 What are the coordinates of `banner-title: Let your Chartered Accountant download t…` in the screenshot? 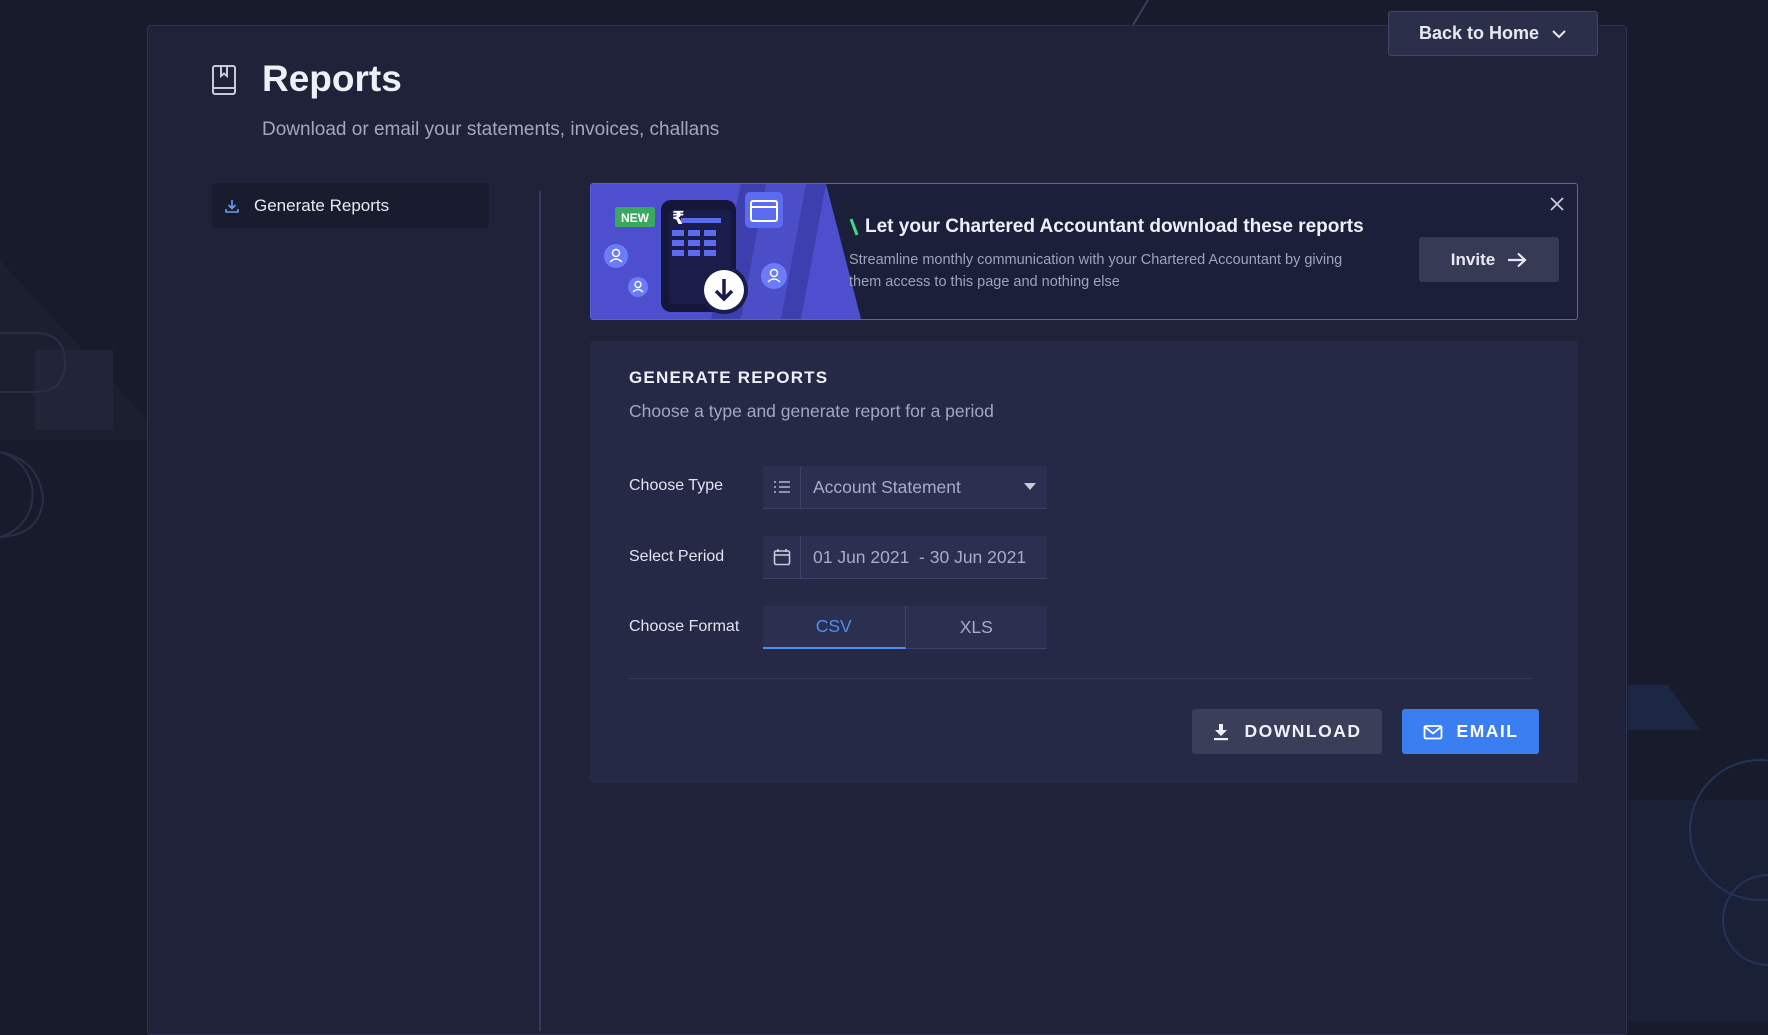 It's located at (1114, 226).